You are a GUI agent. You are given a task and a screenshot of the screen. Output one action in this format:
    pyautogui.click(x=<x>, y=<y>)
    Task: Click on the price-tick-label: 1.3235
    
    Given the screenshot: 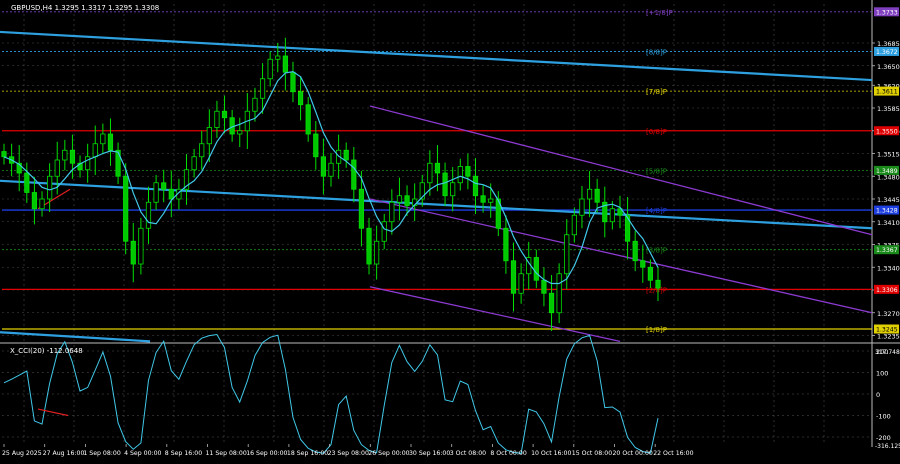 What is the action you would take?
    pyautogui.click(x=888, y=337)
    